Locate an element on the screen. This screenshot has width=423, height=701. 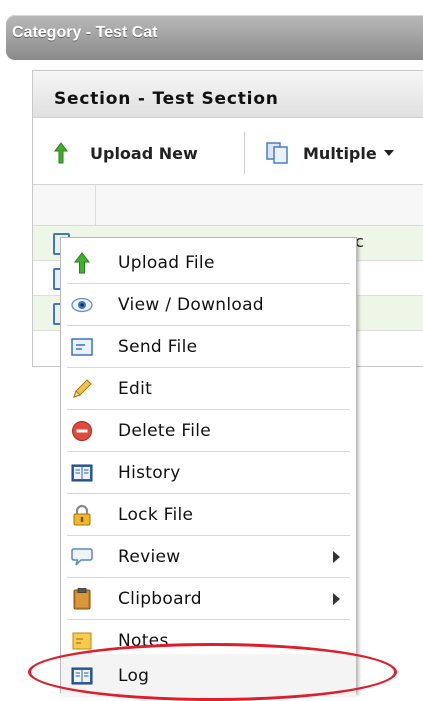
send-file-icon is located at coordinates (82, 347).